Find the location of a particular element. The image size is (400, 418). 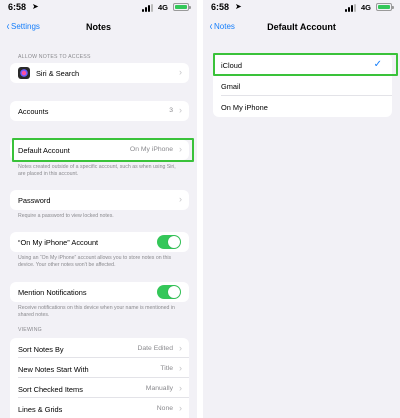

siri-icon is located at coordinates (24, 73).